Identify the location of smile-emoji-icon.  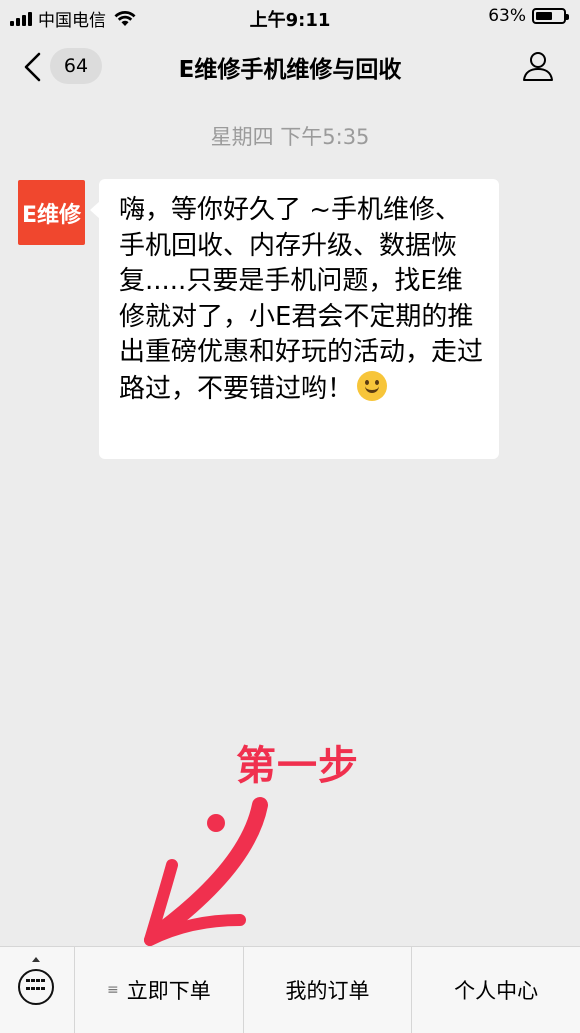
(372, 385).